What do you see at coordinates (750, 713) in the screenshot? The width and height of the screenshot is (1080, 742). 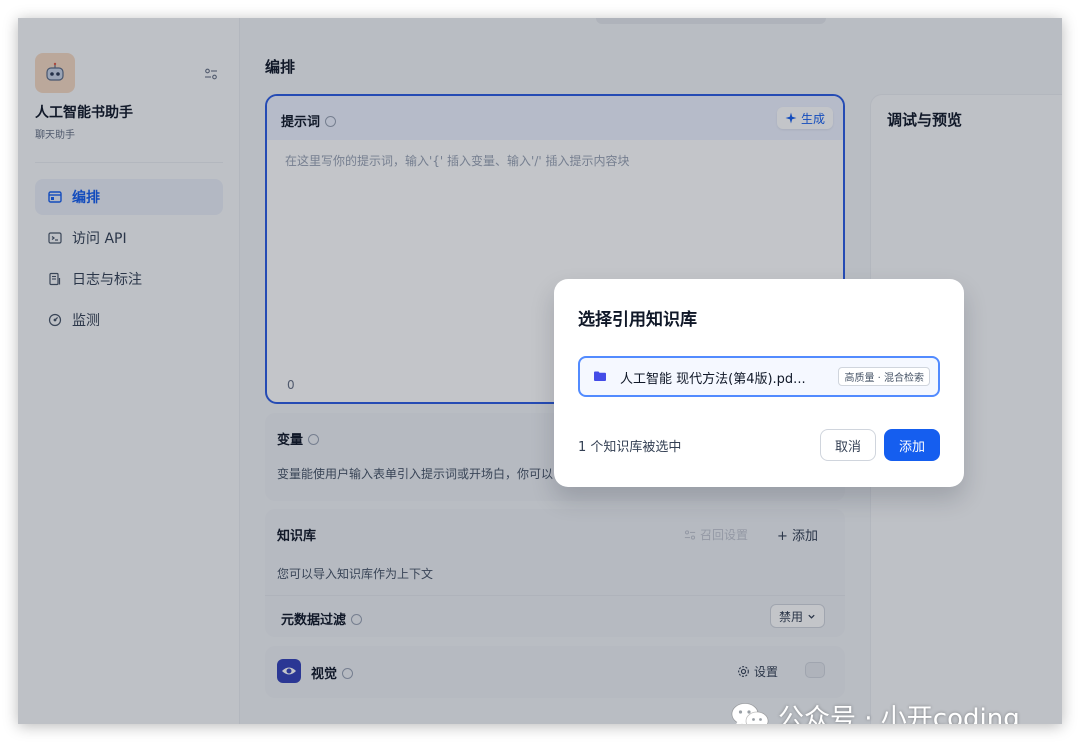 I see `wechat-icon` at bounding box center [750, 713].